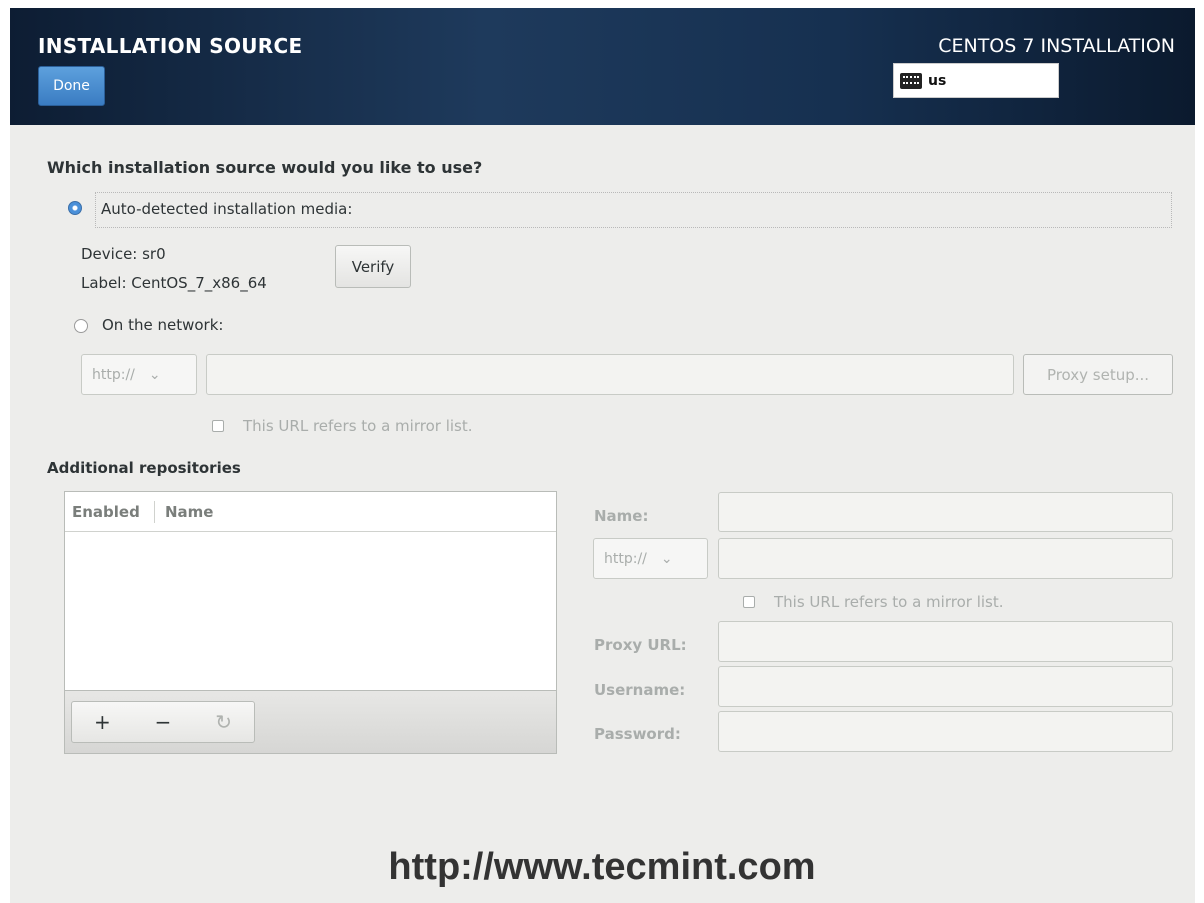 This screenshot has width=1204, height=903. Describe the element at coordinates (640, 690) in the screenshot. I see `username-label: Username:` at that location.